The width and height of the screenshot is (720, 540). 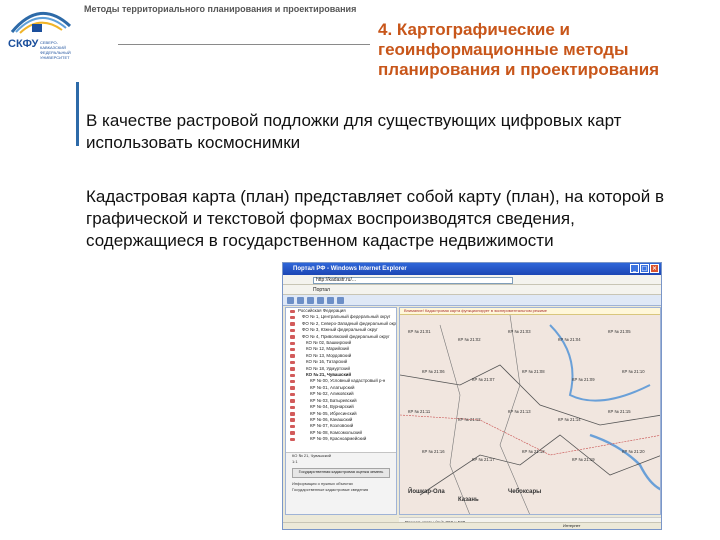 What do you see at coordinates (472, 525) in the screenshot?
I see `status-bar: Интернет` at bounding box center [472, 525].